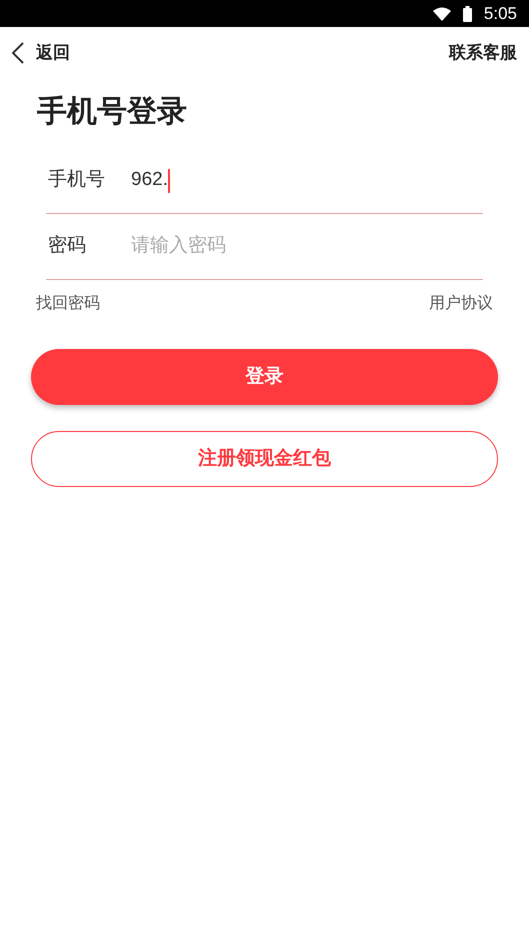  What do you see at coordinates (41, 53) in the screenshot?
I see `back-button: 返回` at bounding box center [41, 53].